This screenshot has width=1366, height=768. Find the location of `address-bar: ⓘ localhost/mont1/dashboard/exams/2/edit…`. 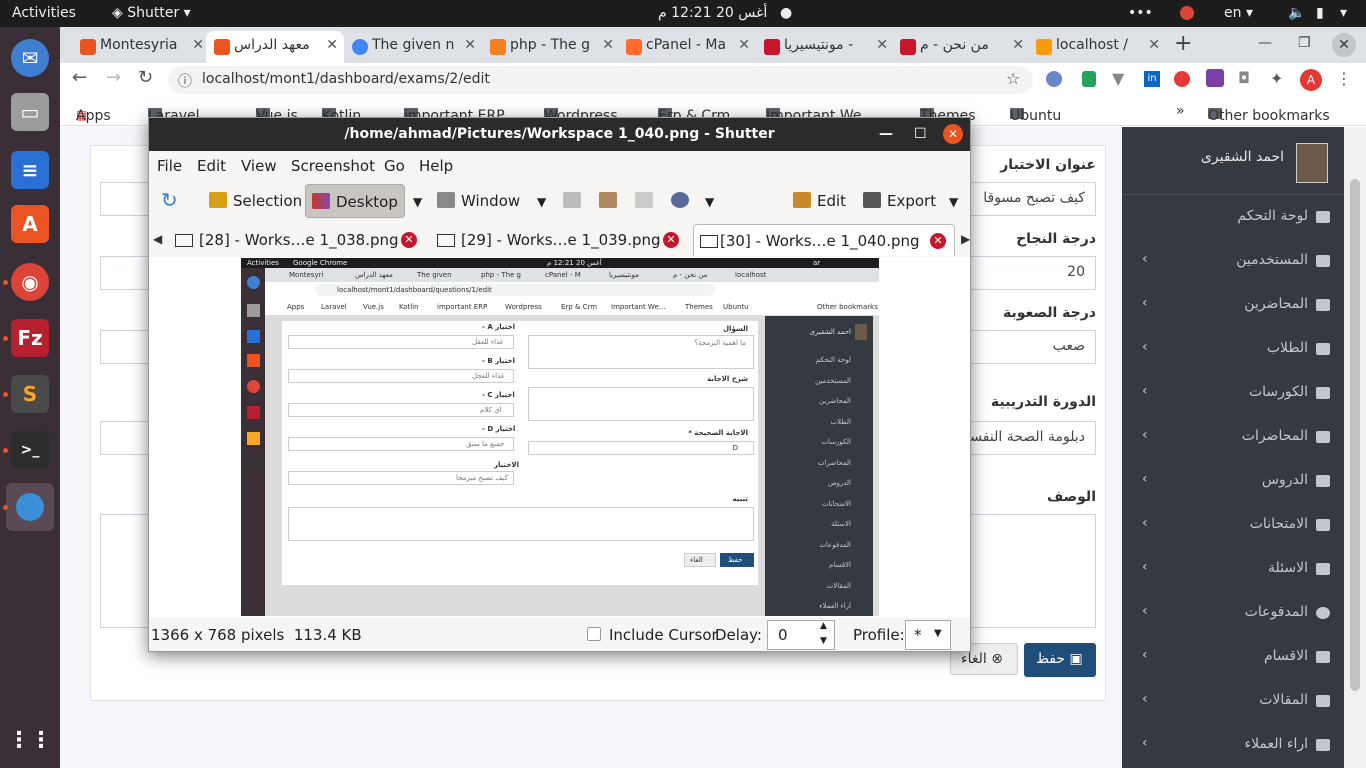

address-bar: ⓘ localhost/mont1/dashboard/exams/2/edit… is located at coordinates (600, 80).